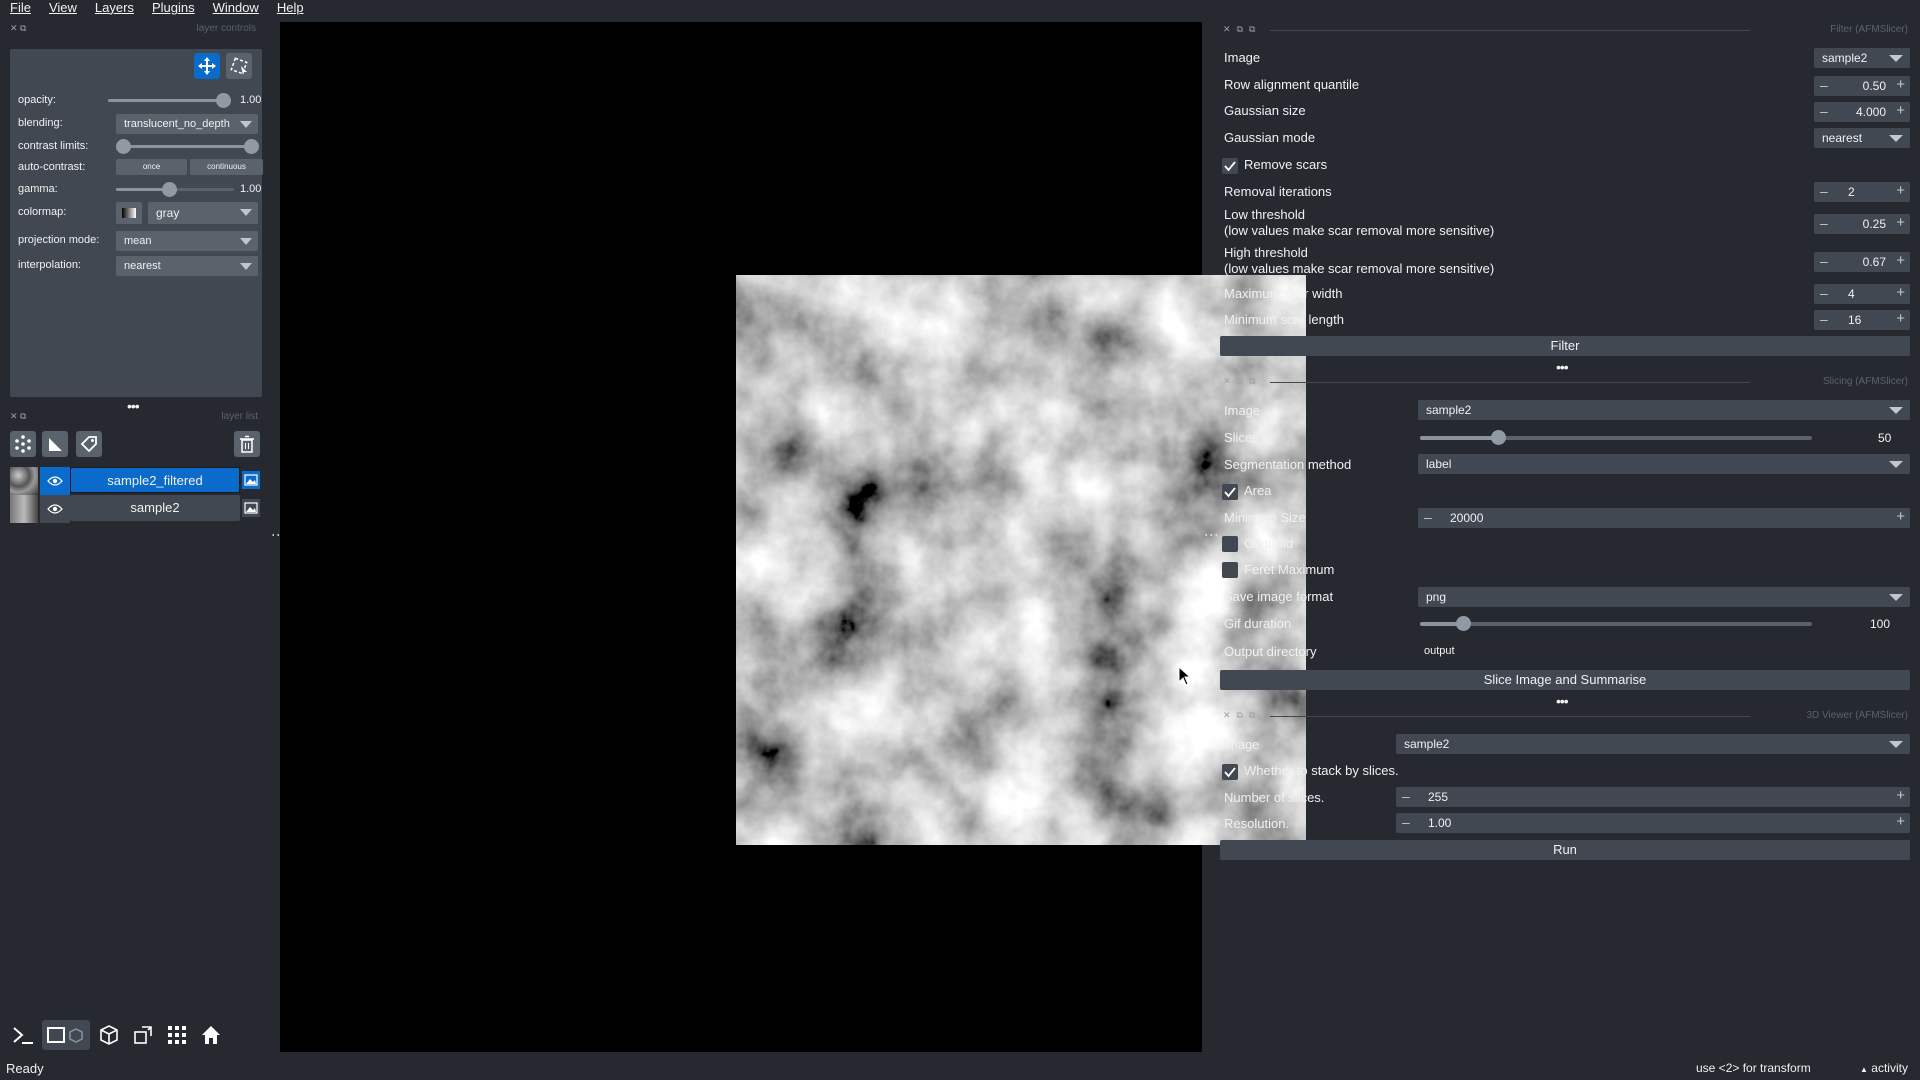 This screenshot has height=1080, width=1920. Describe the element at coordinates (143, 1035) in the screenshot. I see `transpose-button` at that location.